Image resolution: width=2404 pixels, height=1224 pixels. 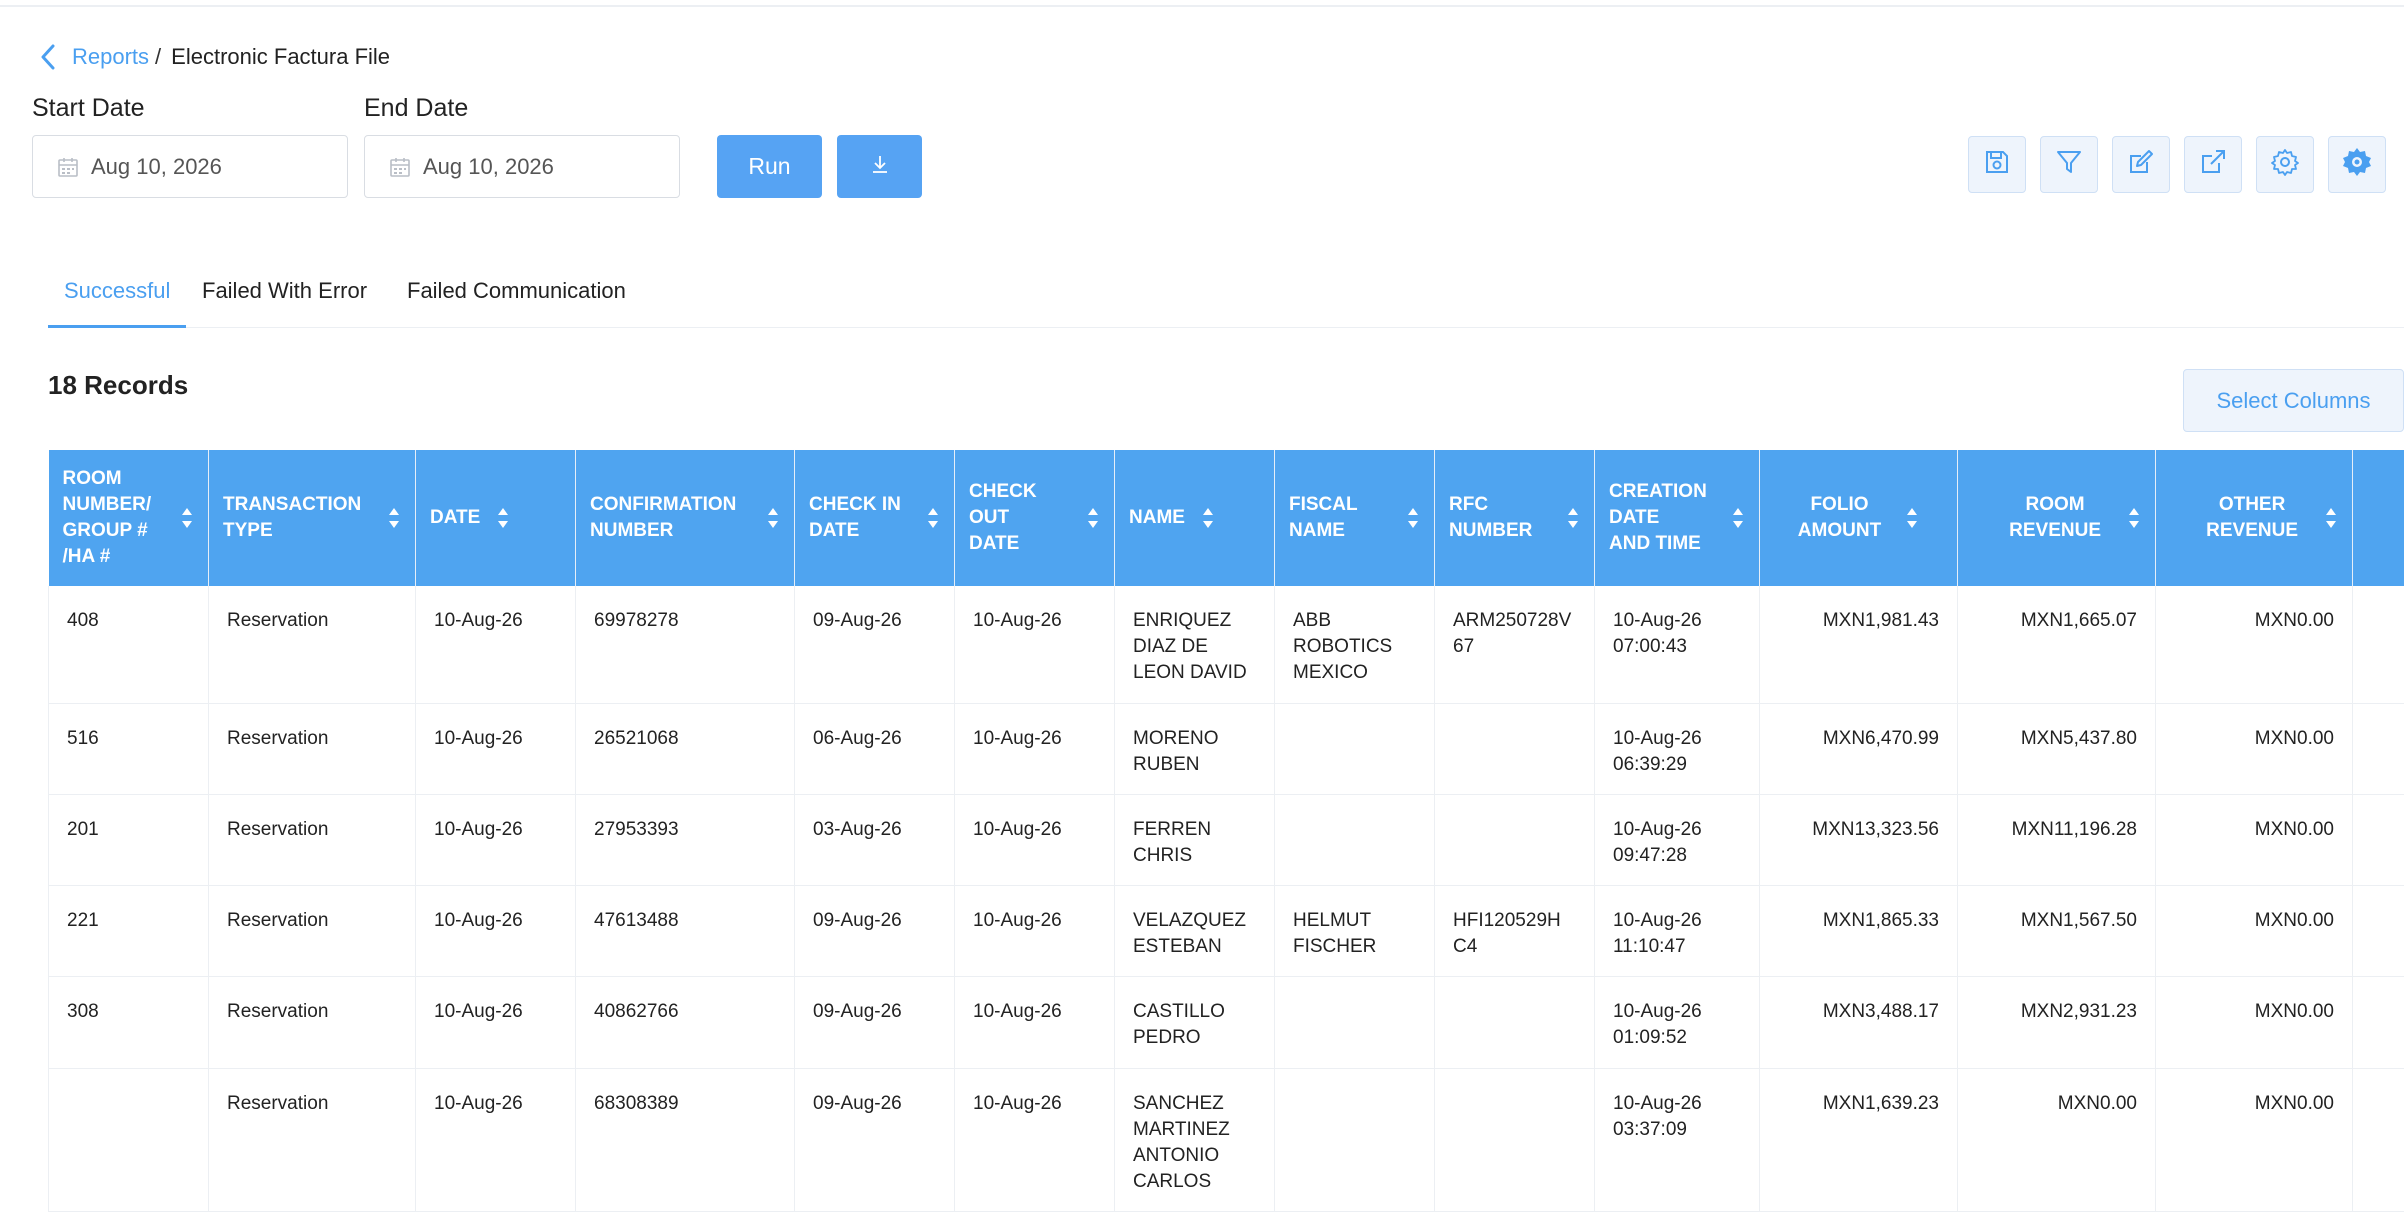 What do you see at coordinates (190, 166) in the screenshot?
I see `start-date-input: Aug 10, 2026` at bounding box center [190, 166].